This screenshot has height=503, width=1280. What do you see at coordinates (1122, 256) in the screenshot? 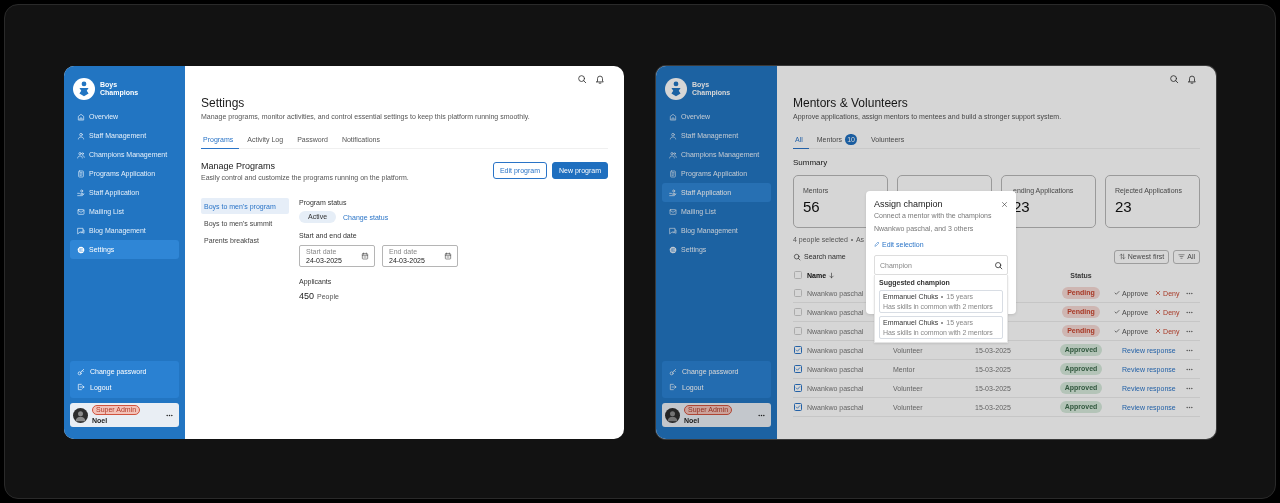
I see `sort-icon` at bounding box center [1122, 256].